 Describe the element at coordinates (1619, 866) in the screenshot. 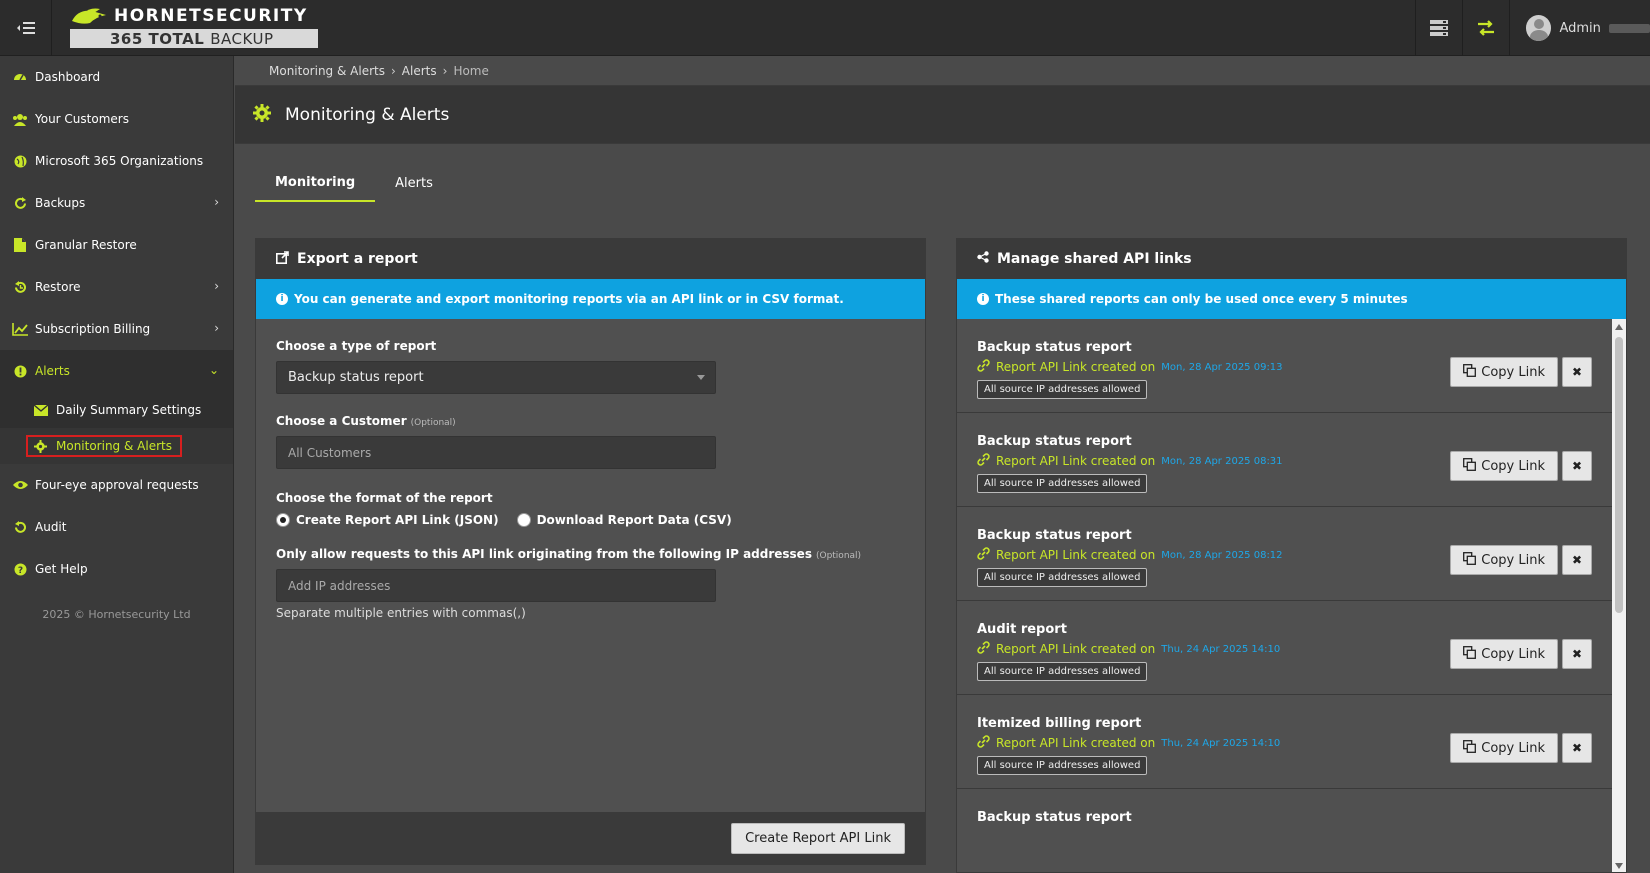

I see `scroll-down-icon` at that location.